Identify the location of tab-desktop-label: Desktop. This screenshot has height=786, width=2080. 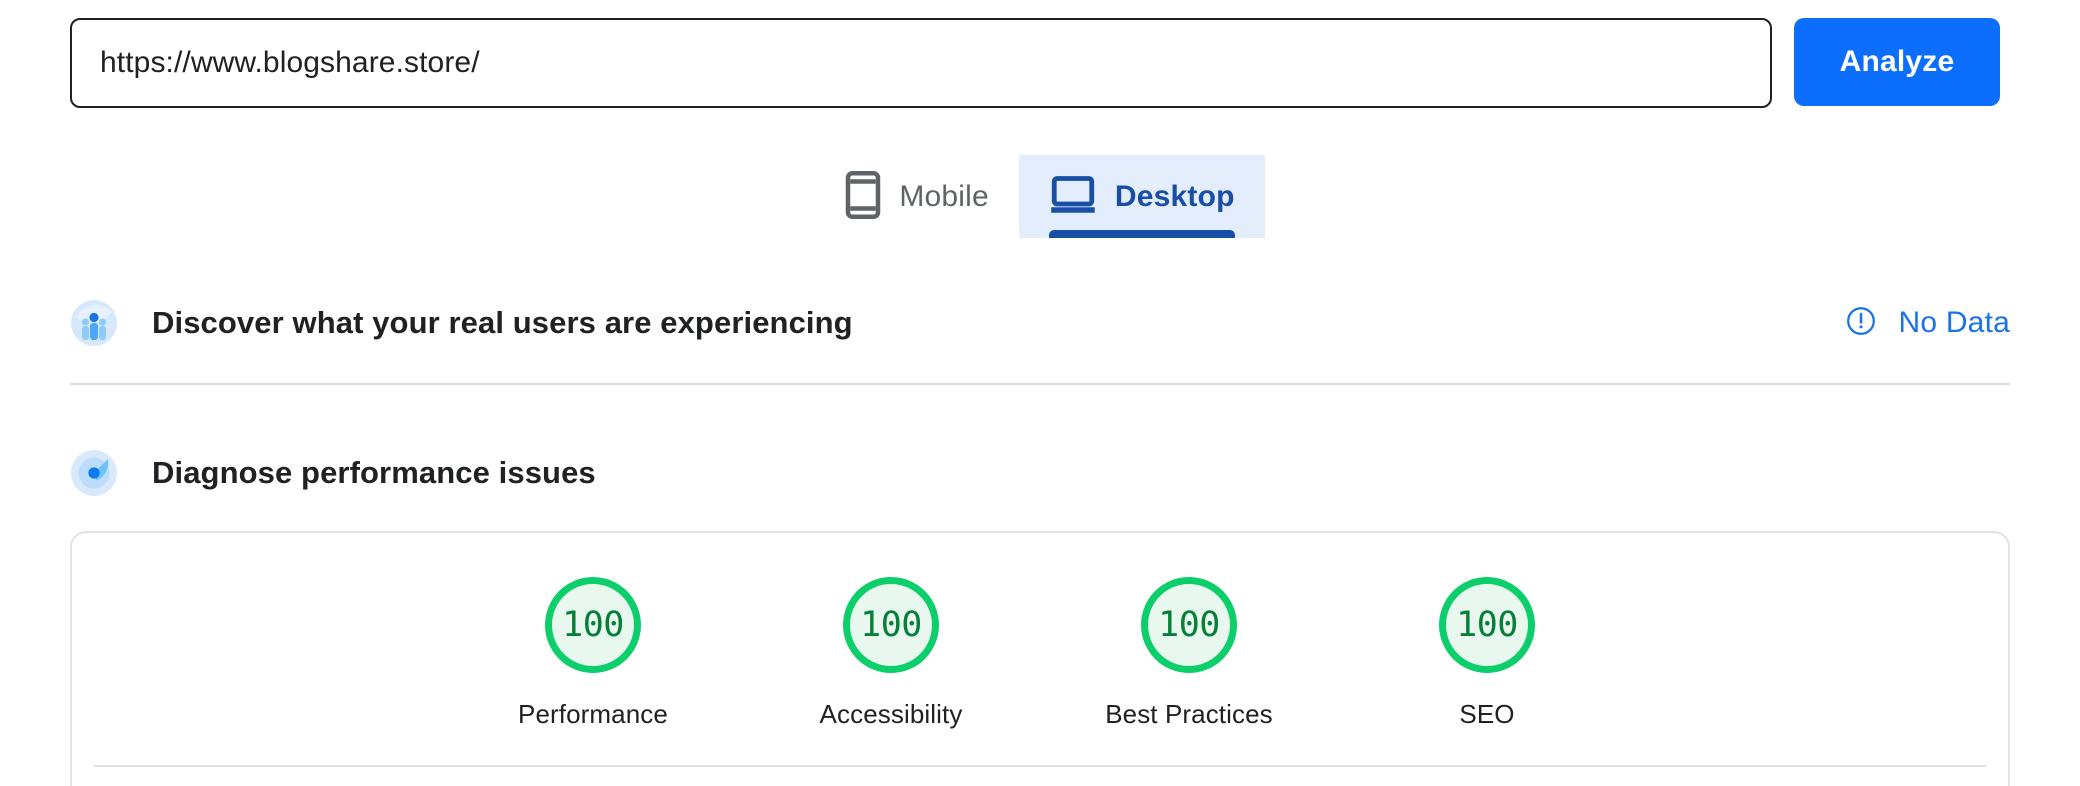
(1174, 196).